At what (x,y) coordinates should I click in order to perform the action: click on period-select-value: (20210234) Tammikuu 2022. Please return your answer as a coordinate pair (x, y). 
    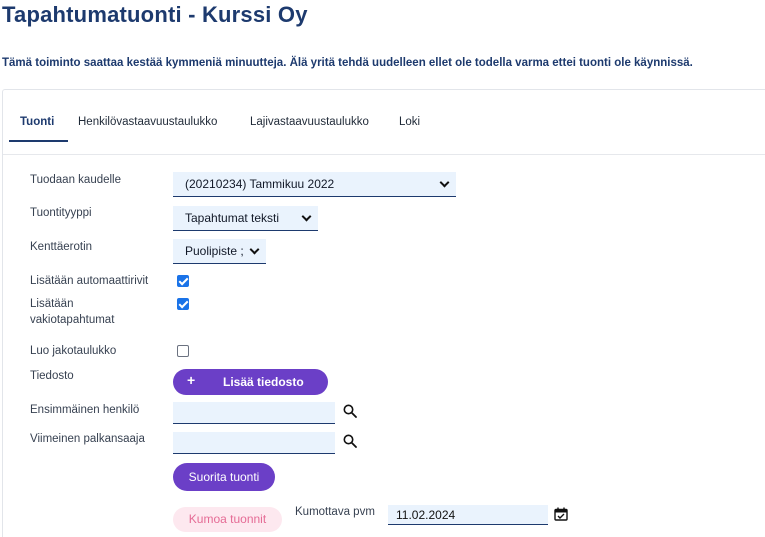
    Looking at the image, I should click on (260, 184).